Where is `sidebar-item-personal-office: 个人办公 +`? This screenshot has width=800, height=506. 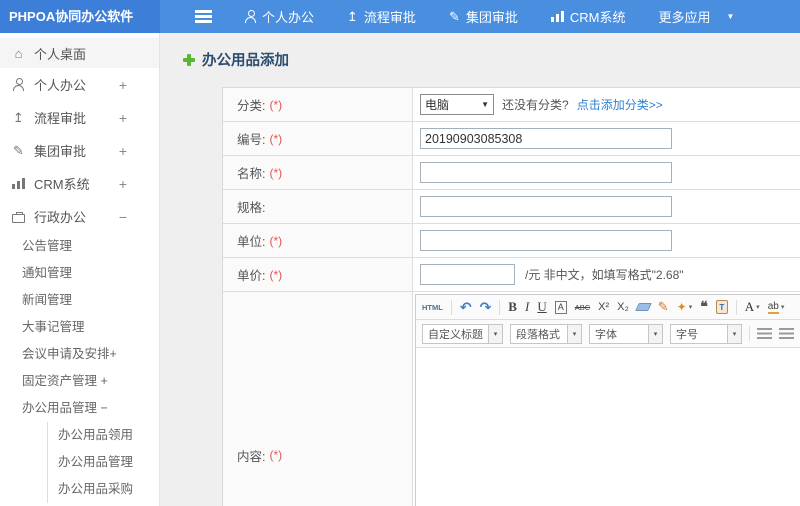 sidebar-item-personal-office: 个人办公 + is located at coordinates (79, 84).